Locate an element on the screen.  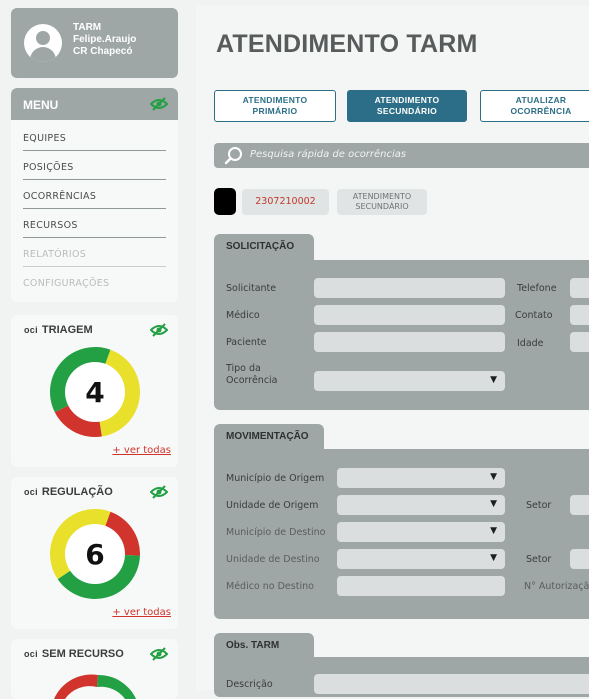
menu-header: MENU is located at coordinates (94, 104).